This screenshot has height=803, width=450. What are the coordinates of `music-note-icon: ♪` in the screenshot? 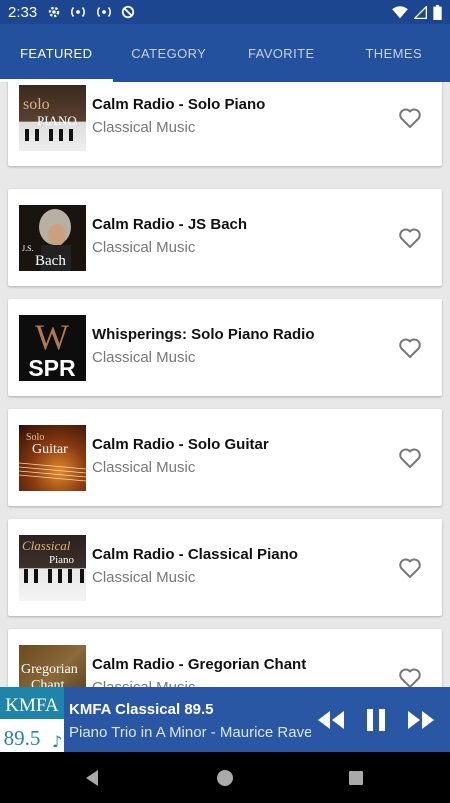 It's located at (57, 741).